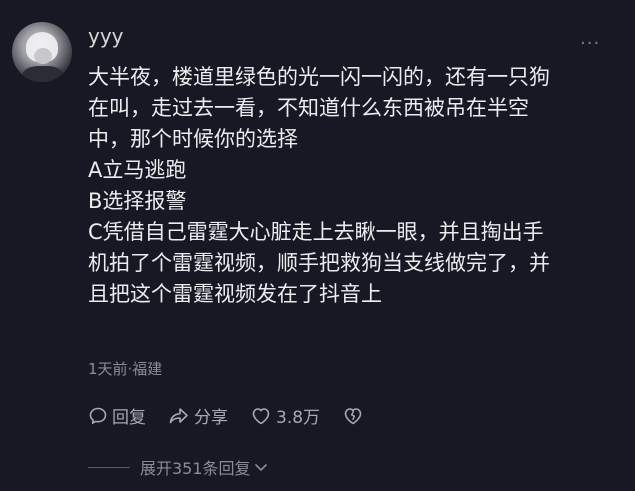  What do you see at coordinates (43, 74) in the screenshot?
I see `avatar-body` at bounding box center [43, 74].